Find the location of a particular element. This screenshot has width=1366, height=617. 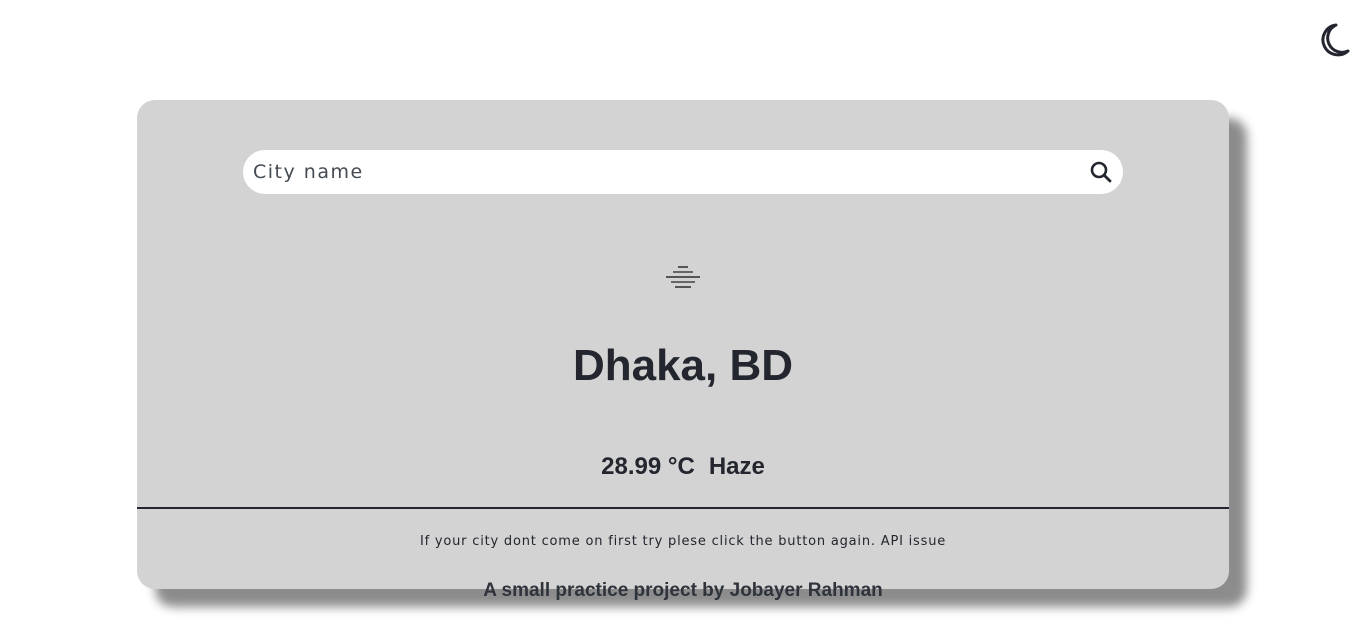

search-icon is located at coordinates (1101, 172).